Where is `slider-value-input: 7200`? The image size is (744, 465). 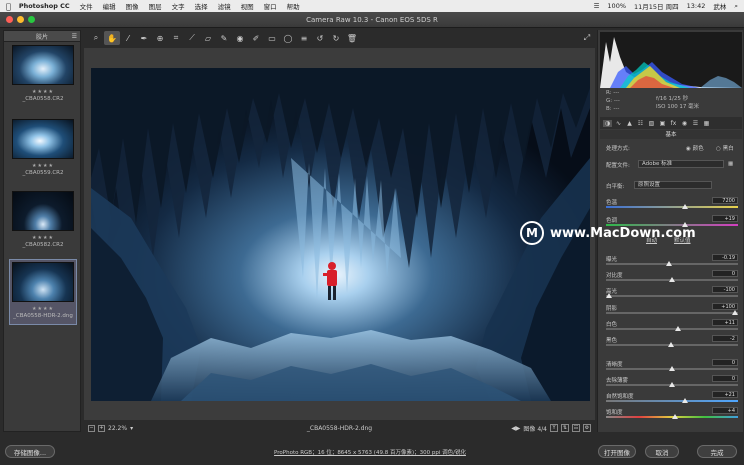
slider-value-input: 7200 is located at coordinates (725, 200).